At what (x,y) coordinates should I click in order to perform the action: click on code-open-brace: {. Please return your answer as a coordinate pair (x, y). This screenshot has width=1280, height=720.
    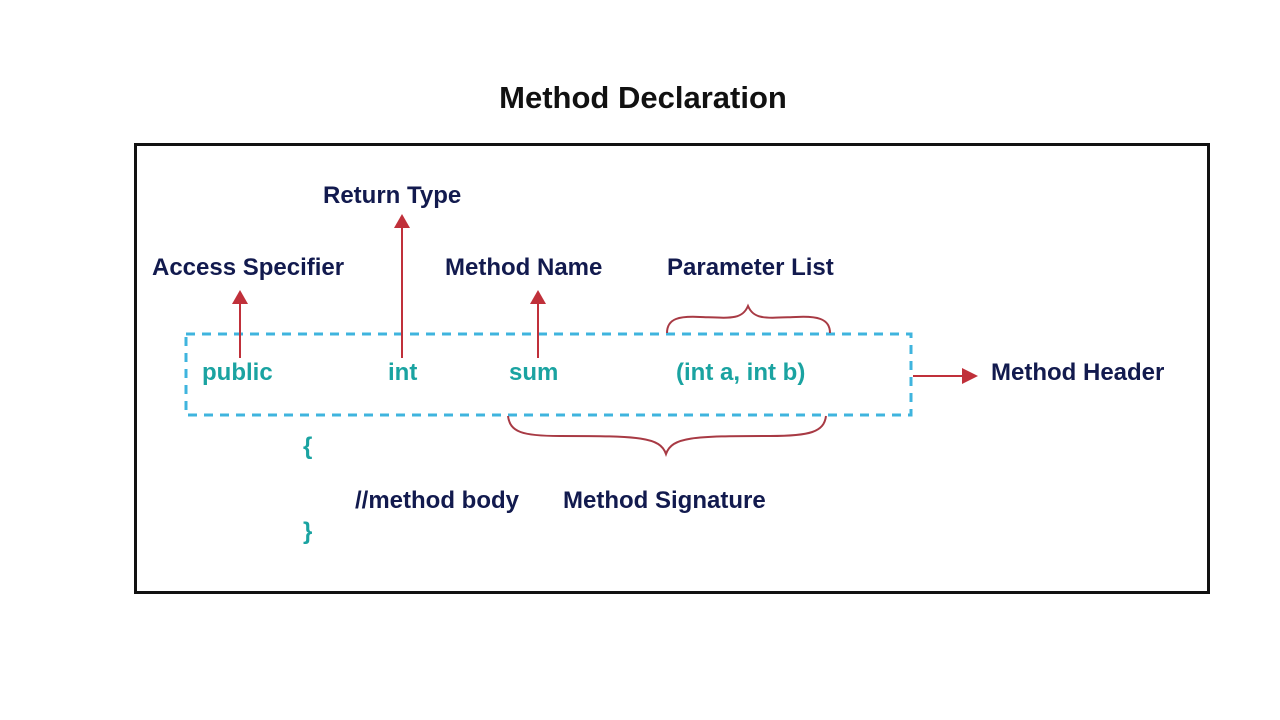
    Looking at the image, I should click on (308, 446).